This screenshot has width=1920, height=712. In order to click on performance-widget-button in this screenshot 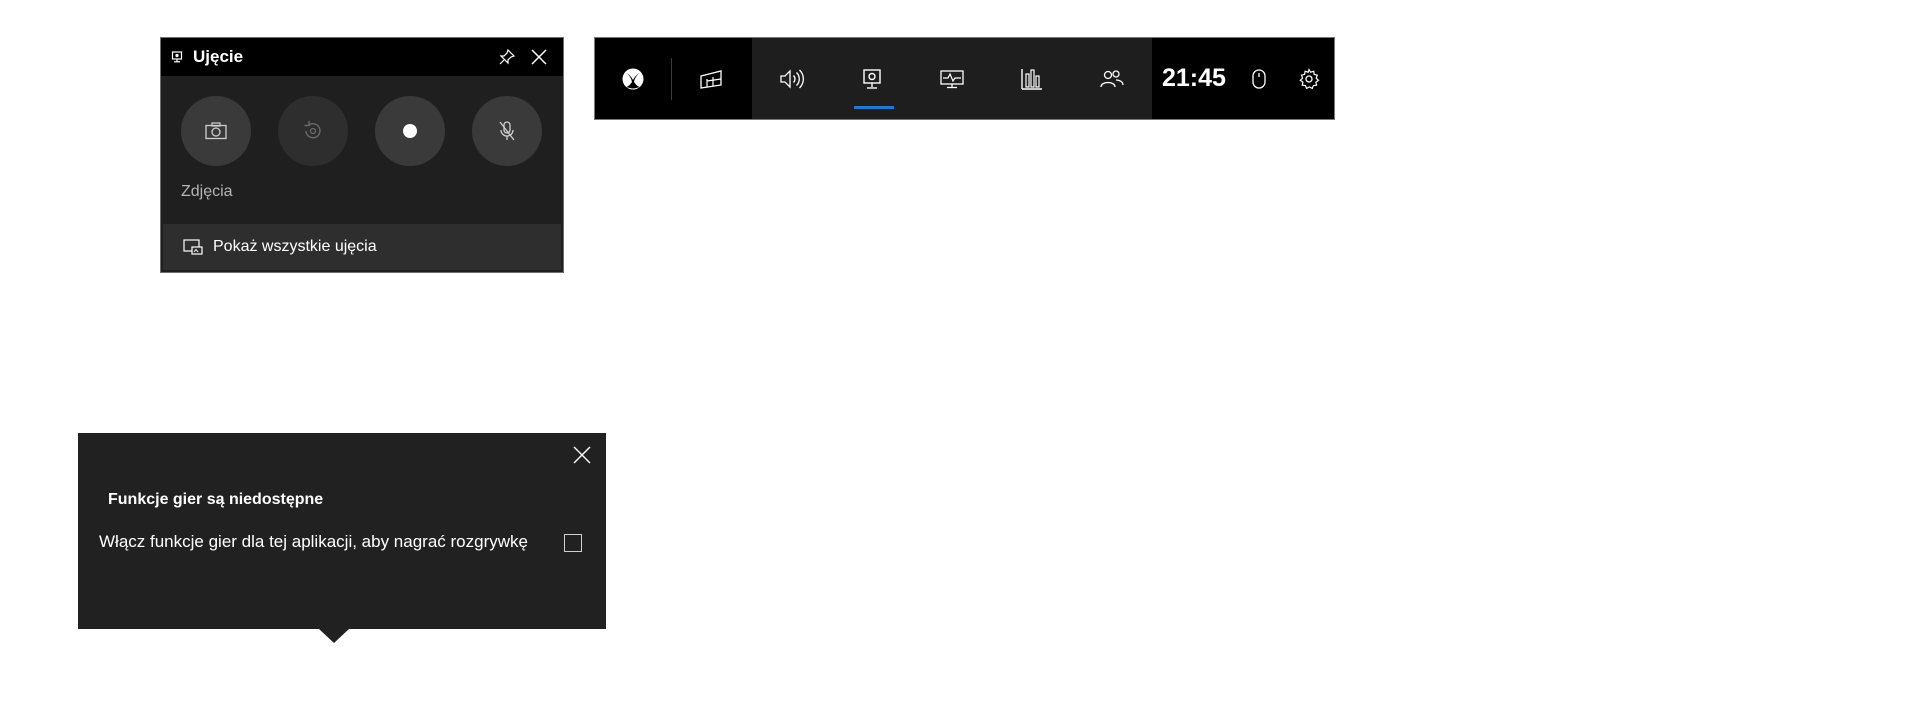, I will do `click(952, 78)`.